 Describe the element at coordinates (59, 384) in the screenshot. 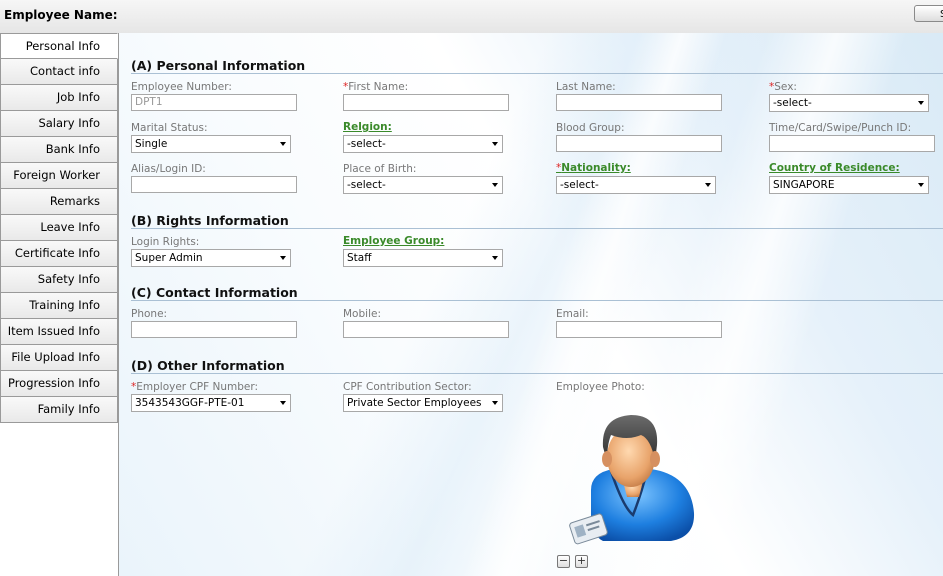

I see `sidebar-item-progression-info: Progression Info` at that location.